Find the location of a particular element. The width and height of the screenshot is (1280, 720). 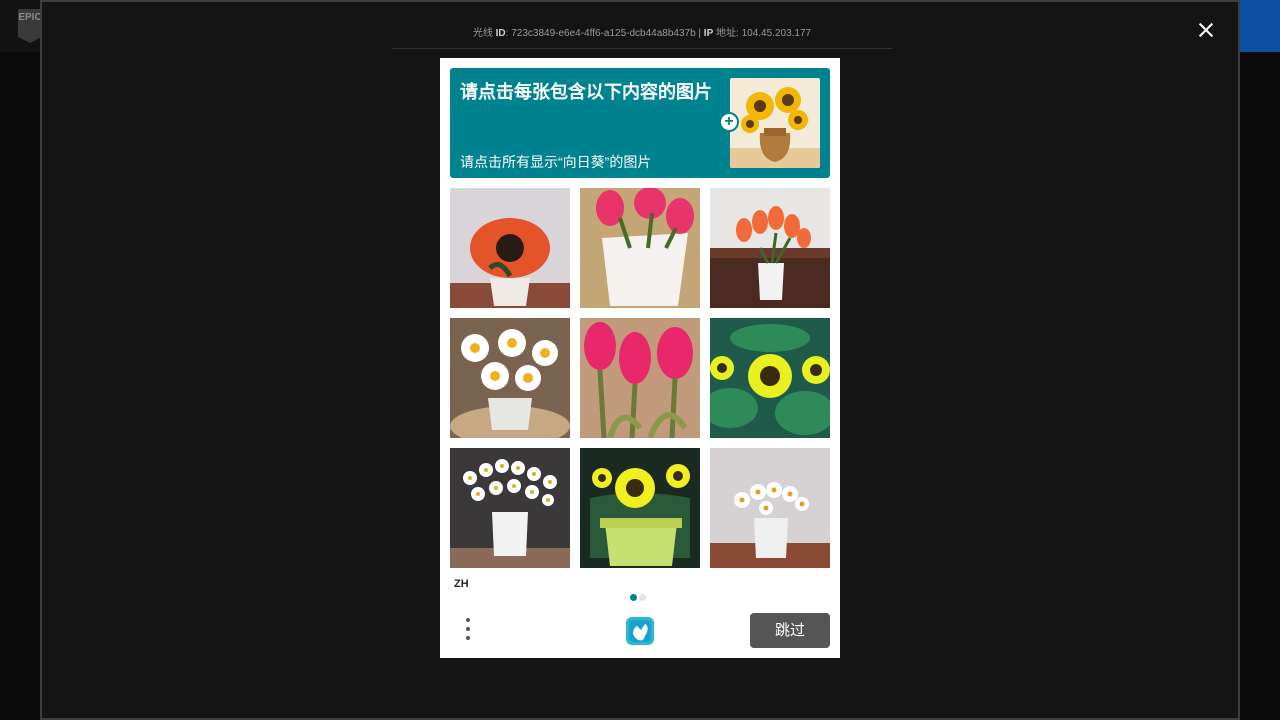

ray-prefix: 光线 is located at coordinates (482, 33).